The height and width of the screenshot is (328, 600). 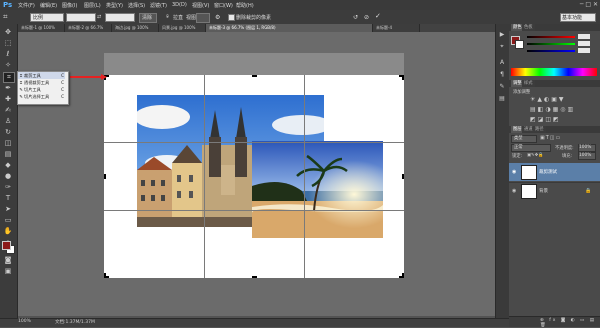 What do you see at coordinates (584, 36) in the screenshot?
I see `red-value-input` at bounding box center [584, 36].